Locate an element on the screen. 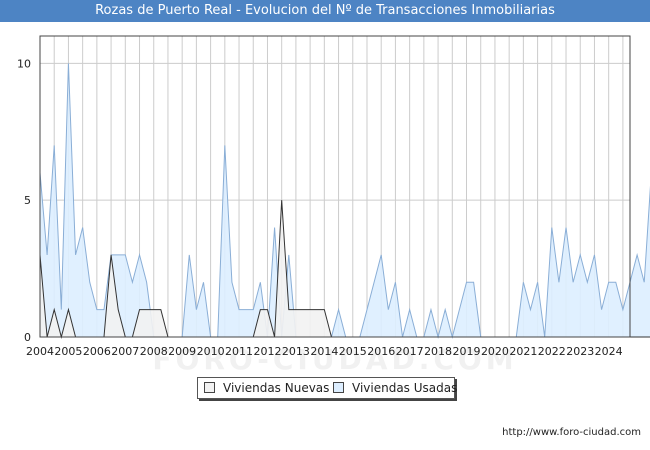  legend-label-nuevas: Viviendas Nuevas is located at coordinates (276, 388).